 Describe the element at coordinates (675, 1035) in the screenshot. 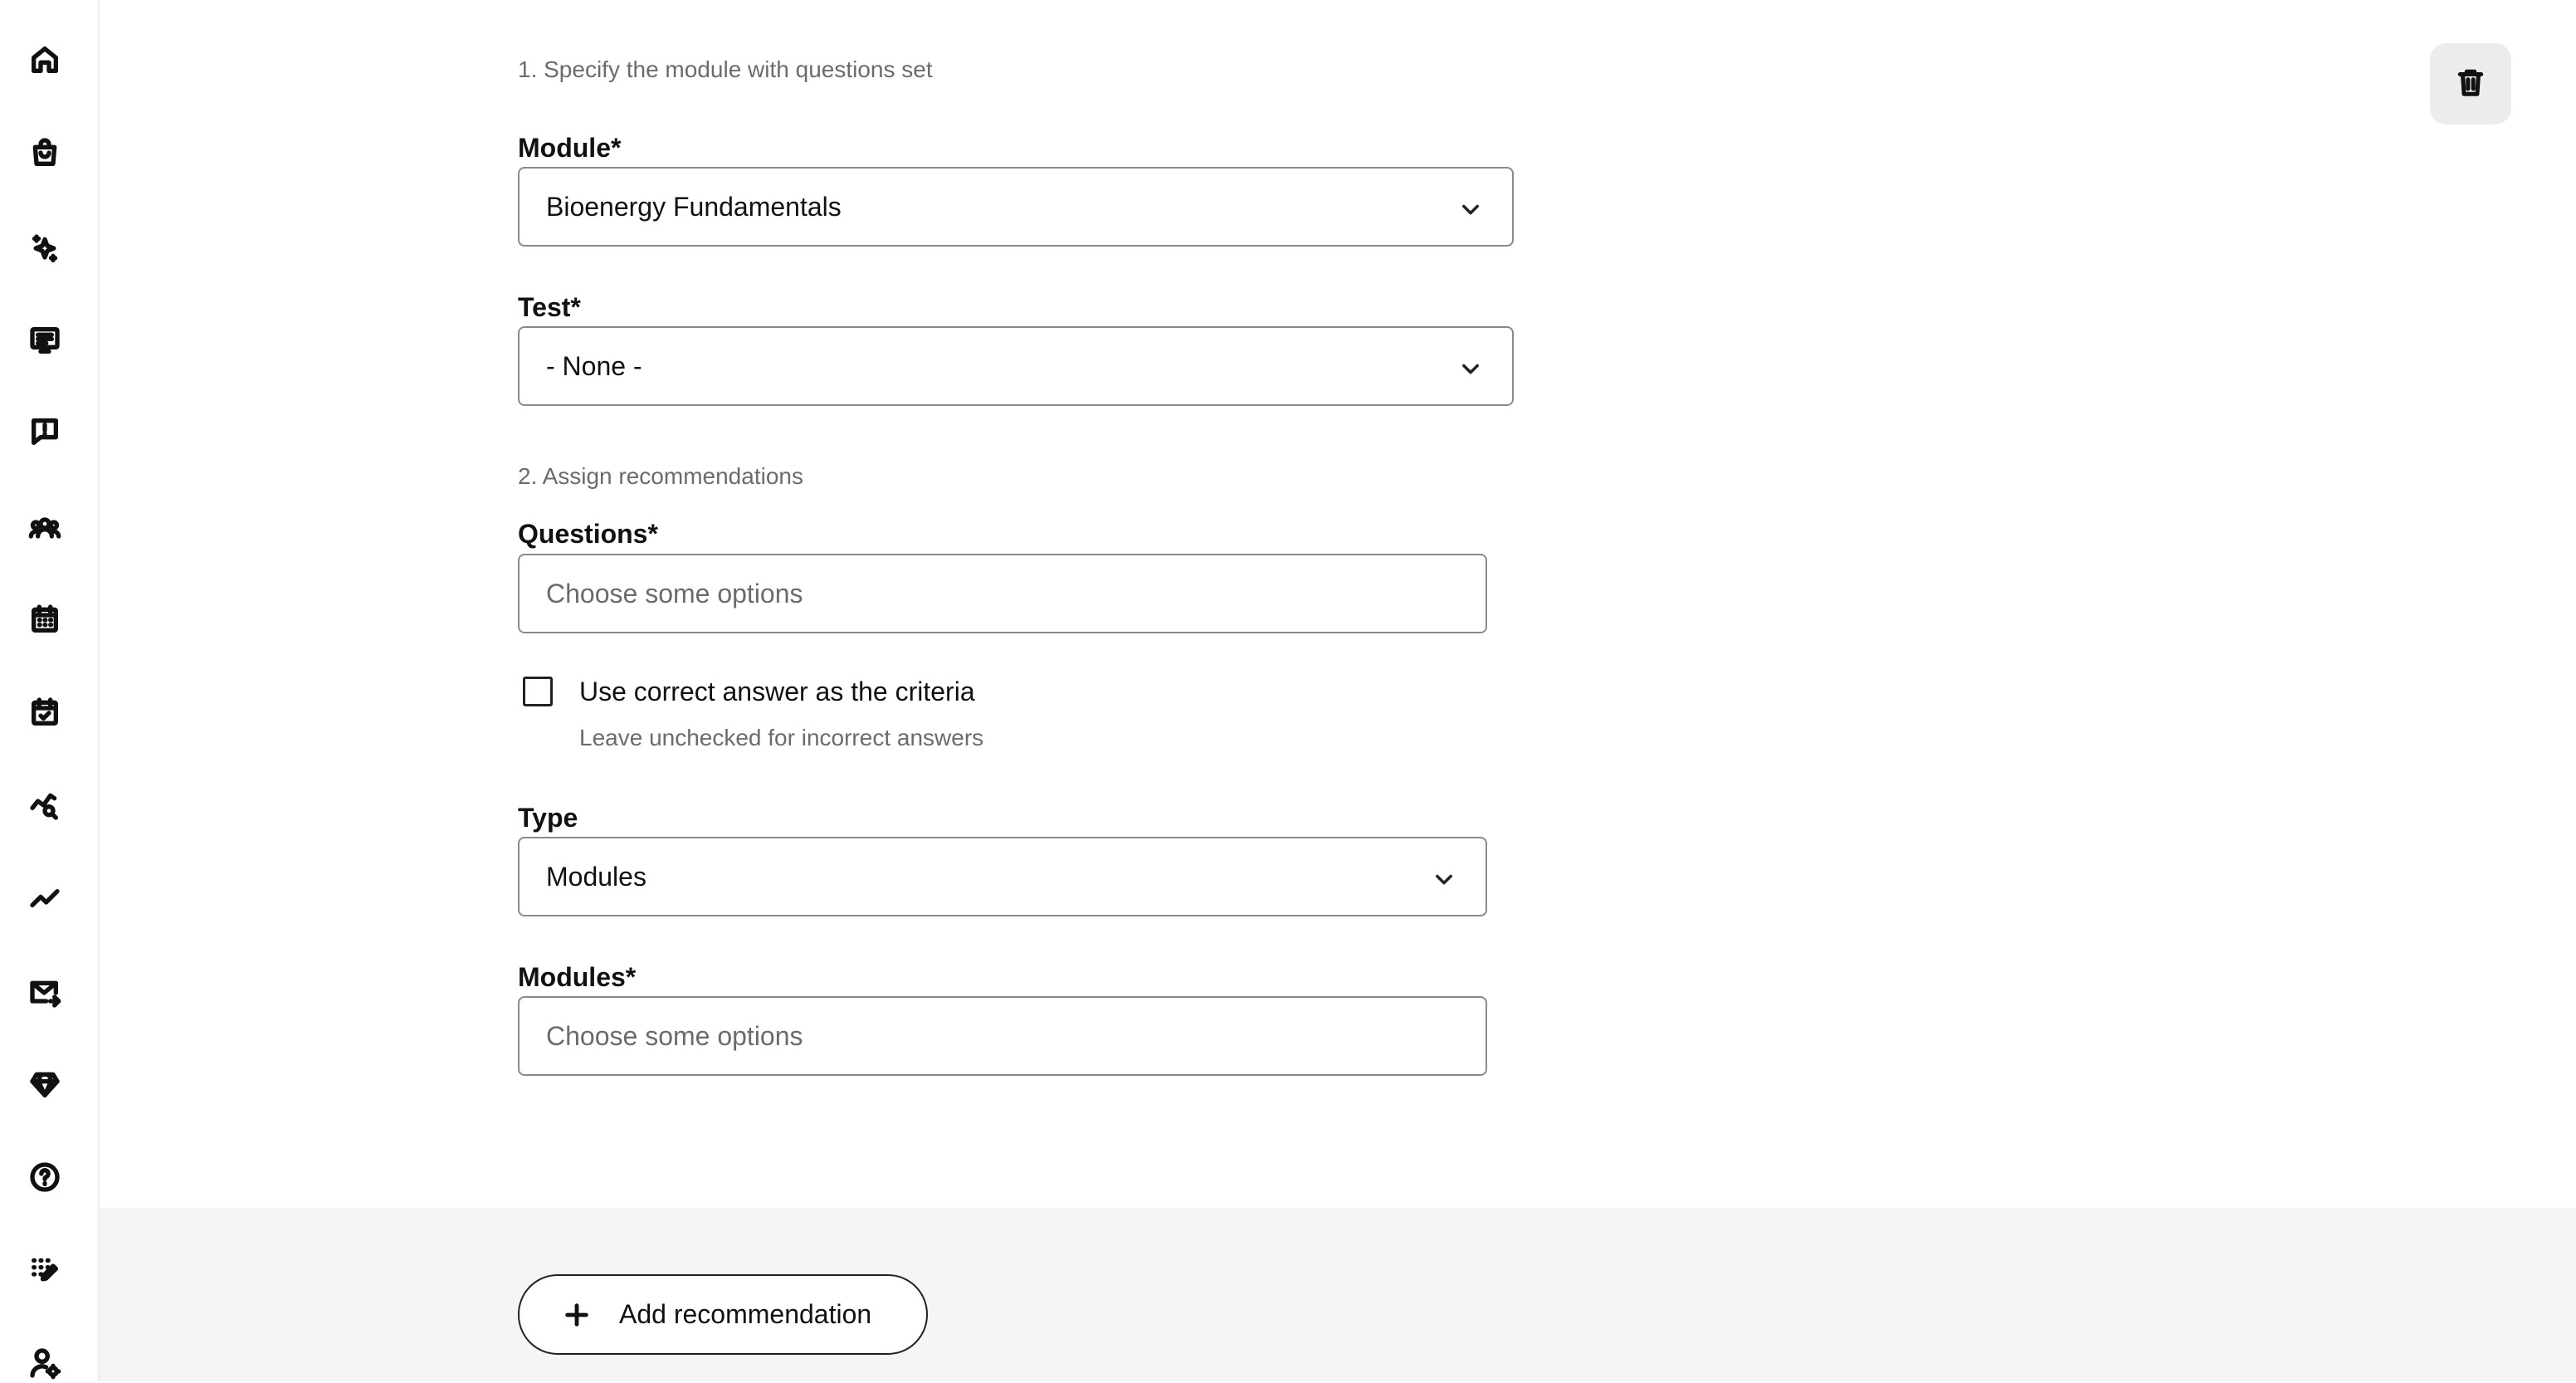

I see `modules-placeholder: Choose some options` at that location.